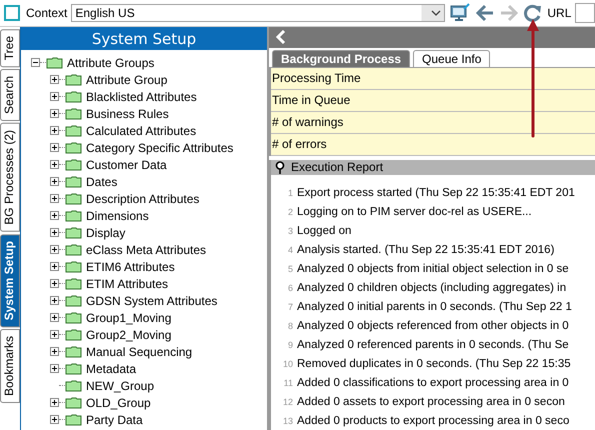  Describe the element at coordinates (127, 283) in the screenshot. I see `tree-item: ETIM Attributes` at that location.